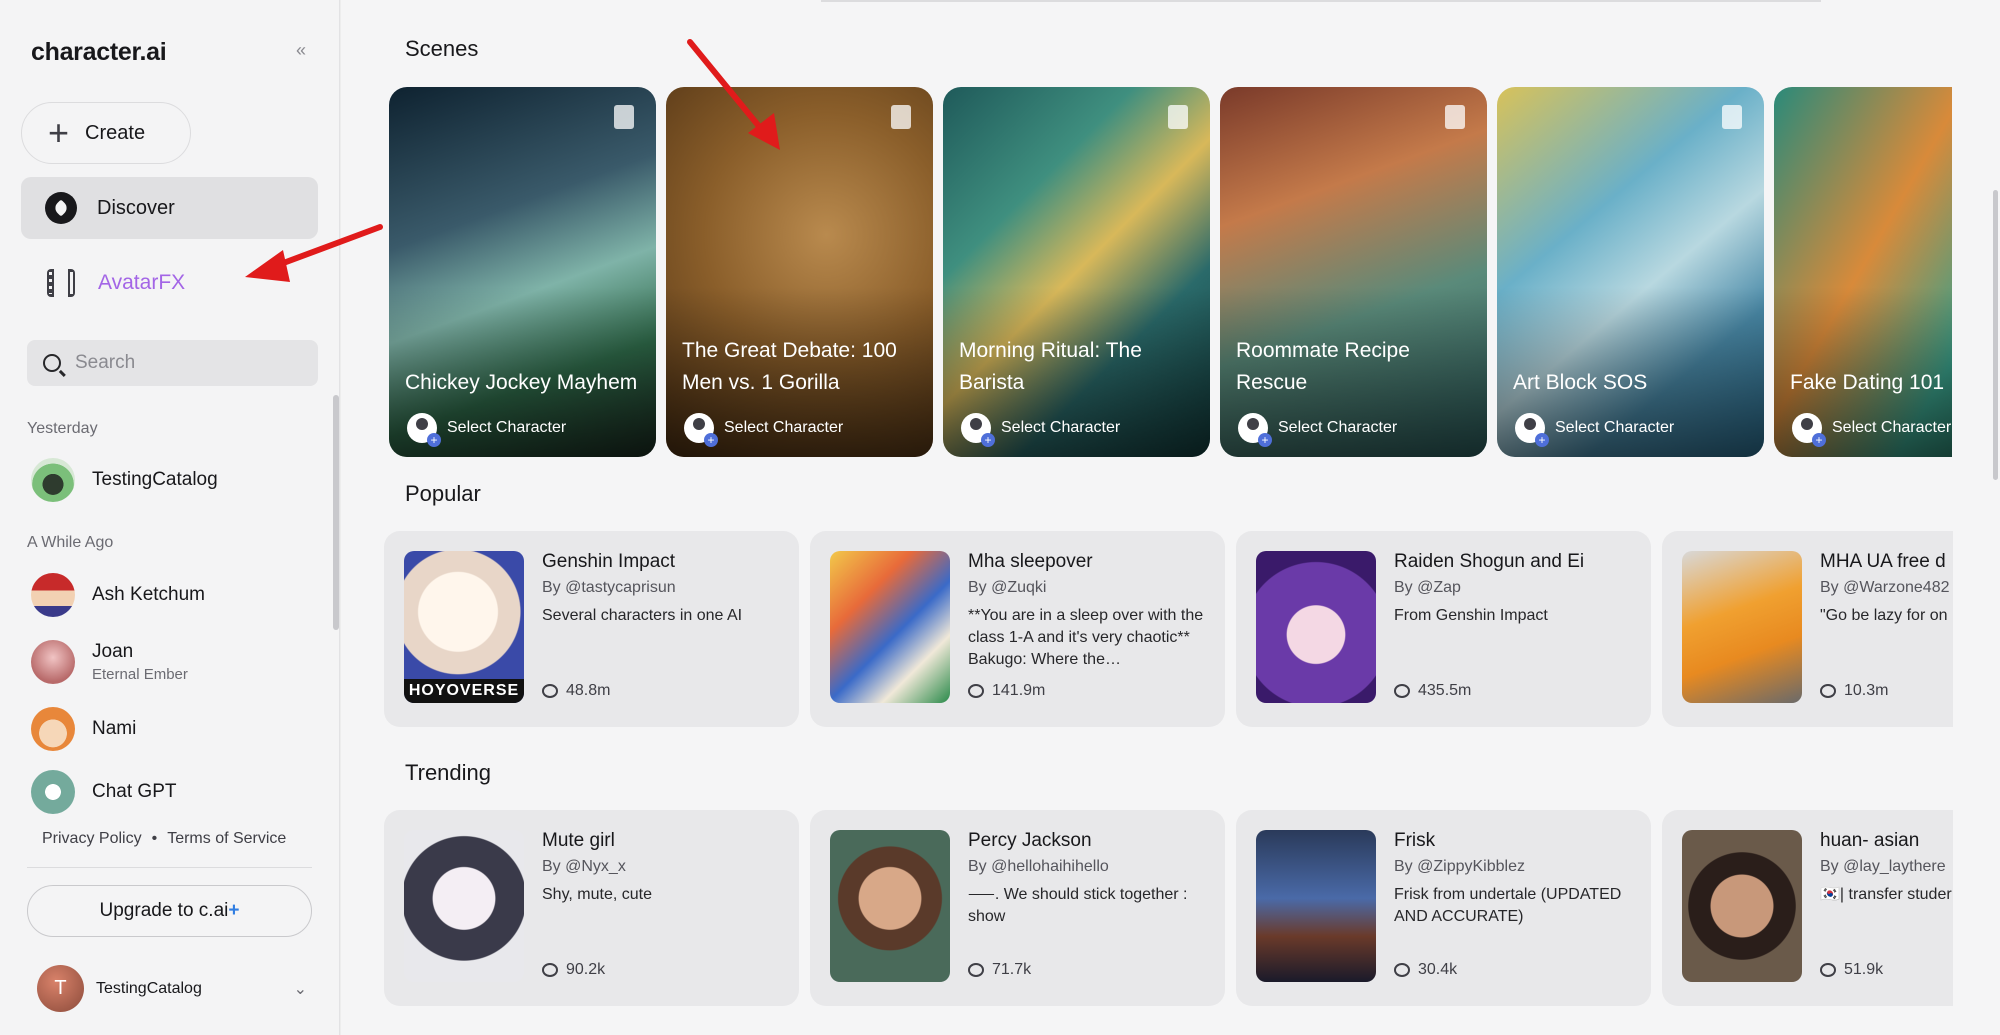  I want to click on chat-count-value: 71.7k, so click(1012, 969).